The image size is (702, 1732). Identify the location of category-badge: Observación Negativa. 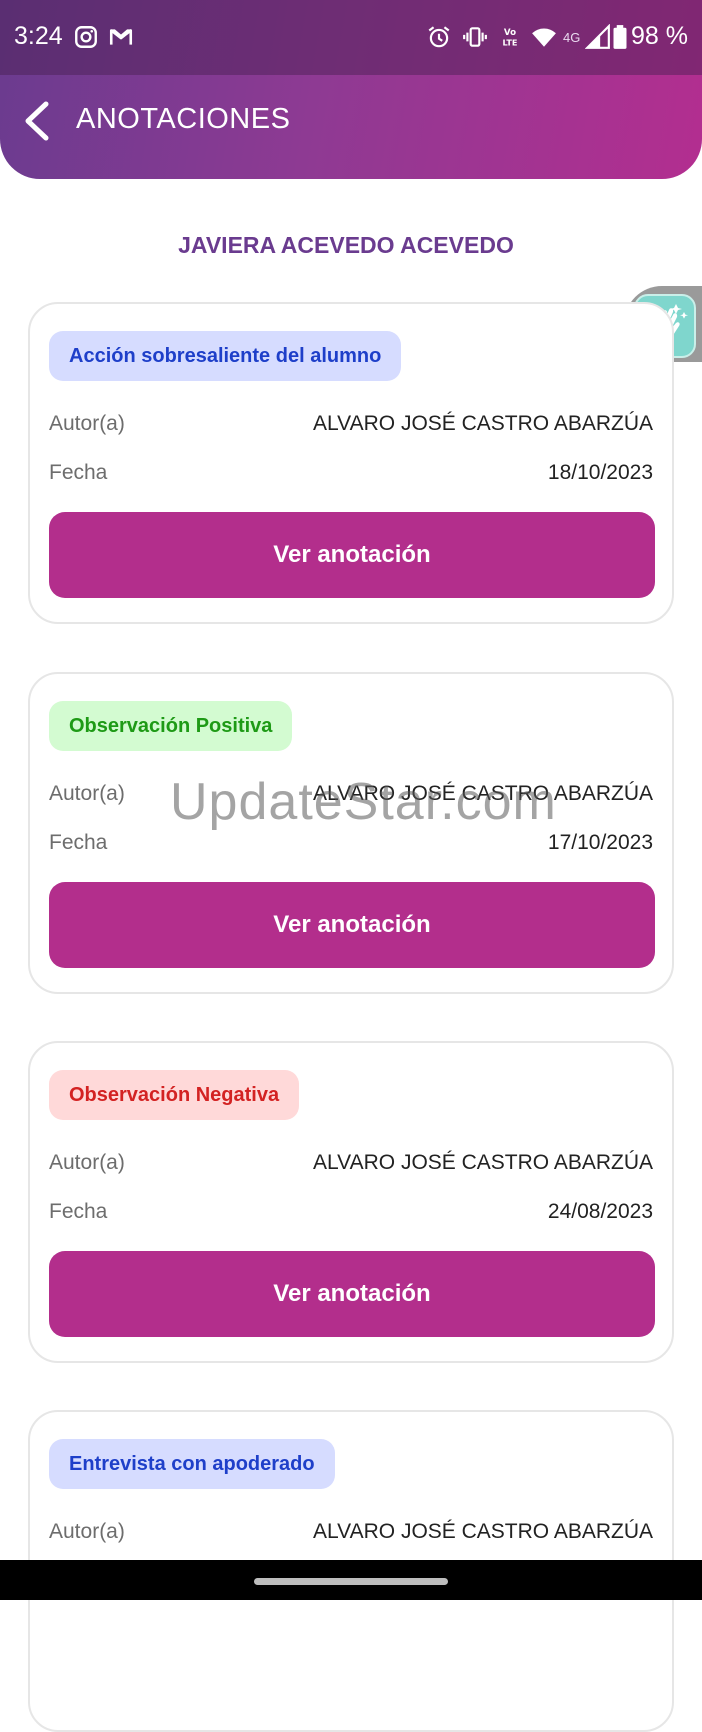
(174, 1095).